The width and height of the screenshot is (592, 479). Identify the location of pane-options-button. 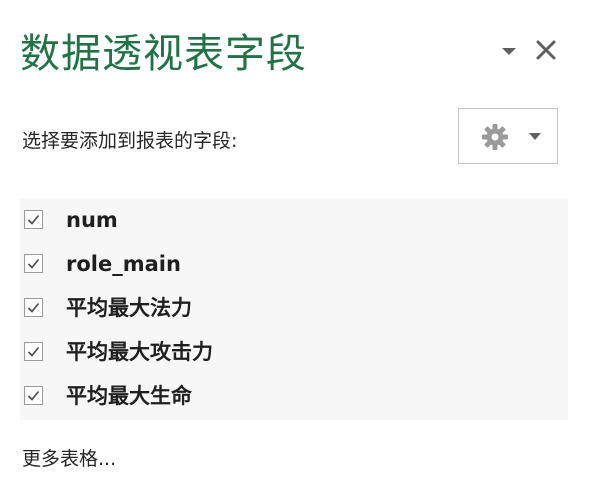
(509, 52).